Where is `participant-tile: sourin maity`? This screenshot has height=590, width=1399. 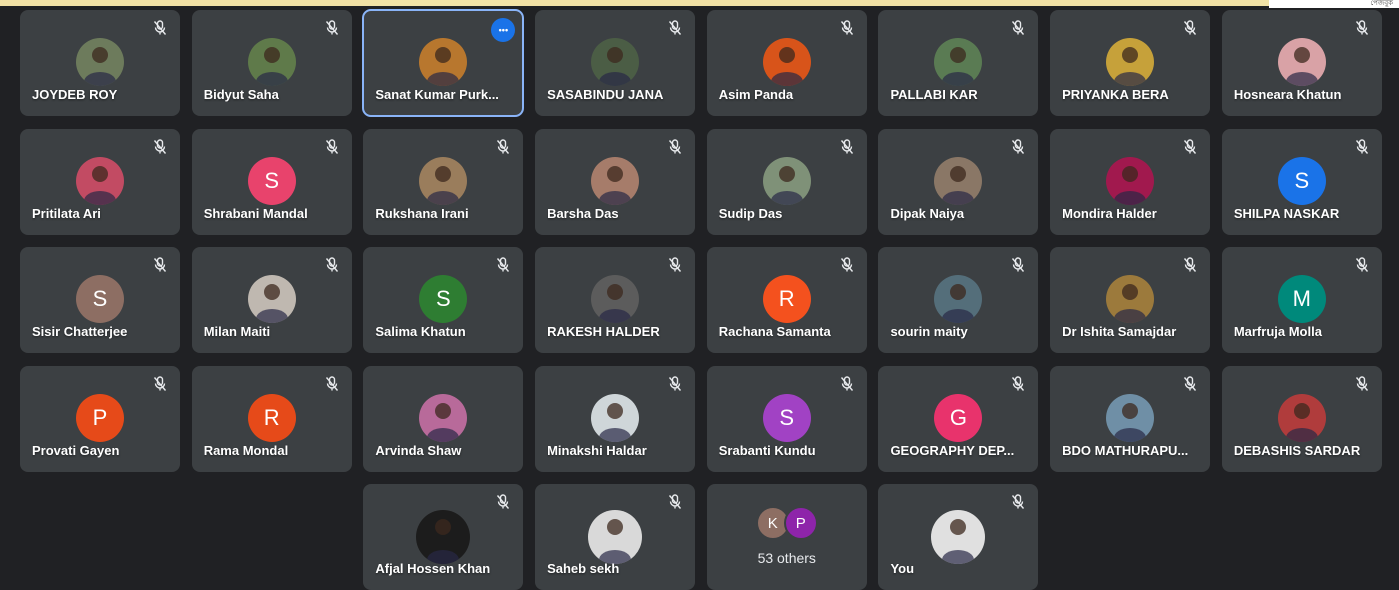 participant-tile: sourin maity is located at coordinates (958, 300).